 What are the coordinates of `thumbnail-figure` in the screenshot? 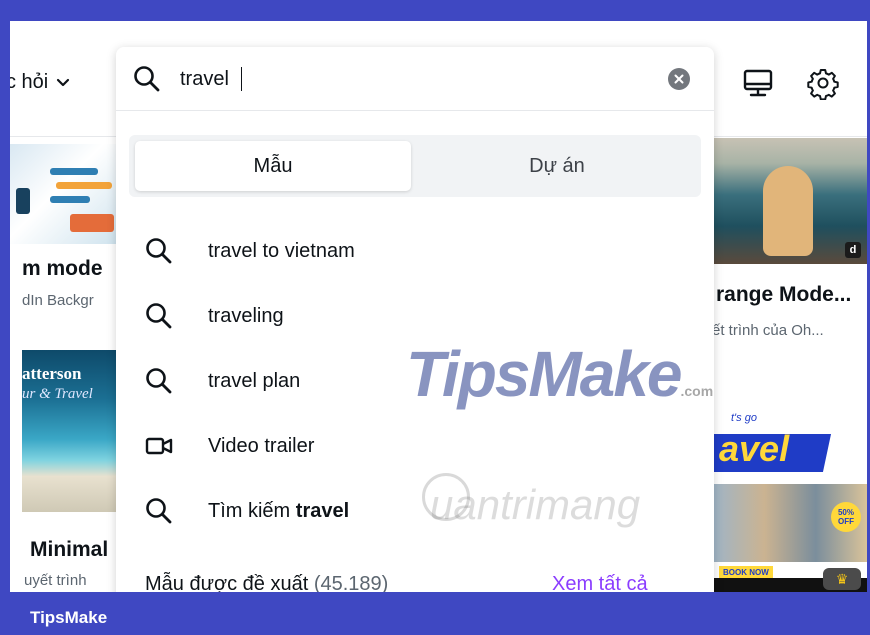 It's located at (788, 211).